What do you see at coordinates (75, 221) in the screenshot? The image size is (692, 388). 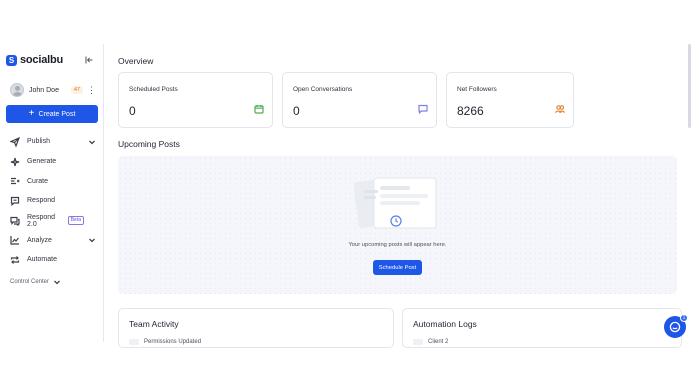 I see `beta-badge: Beta` at bounding box center [75, 221].